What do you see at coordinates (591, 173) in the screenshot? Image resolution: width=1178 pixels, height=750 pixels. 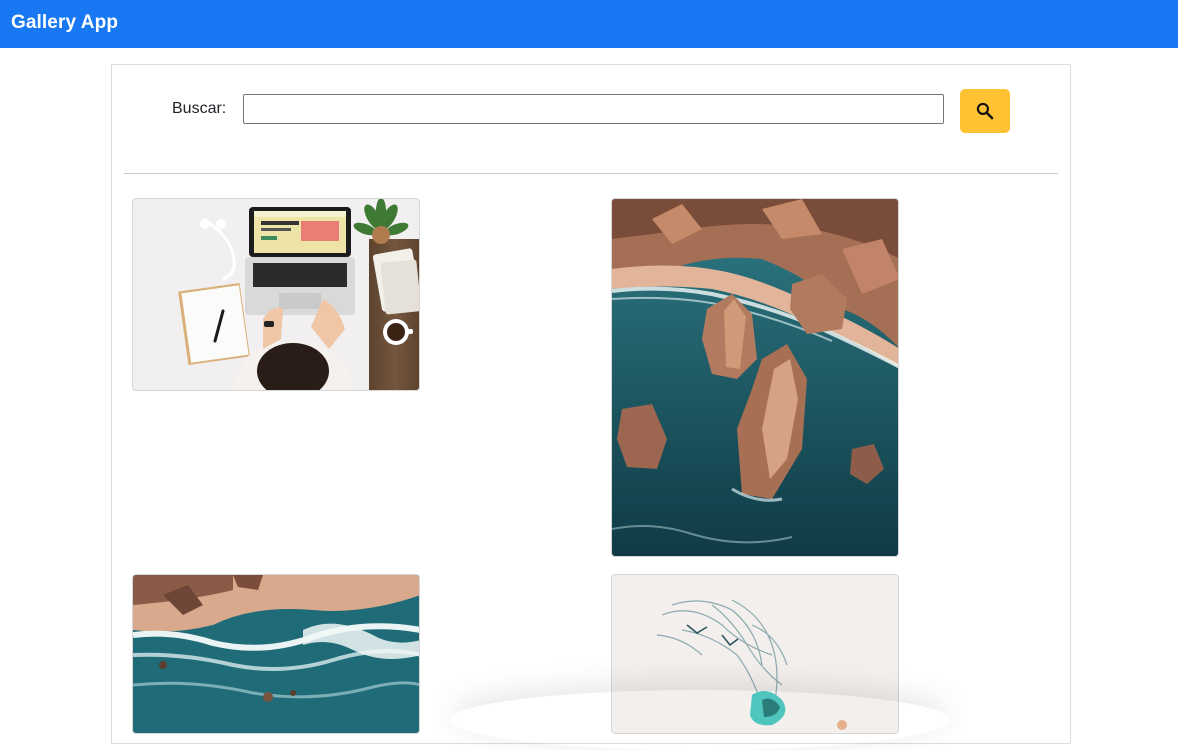 I see `divider` at bounding box center [591, 173].